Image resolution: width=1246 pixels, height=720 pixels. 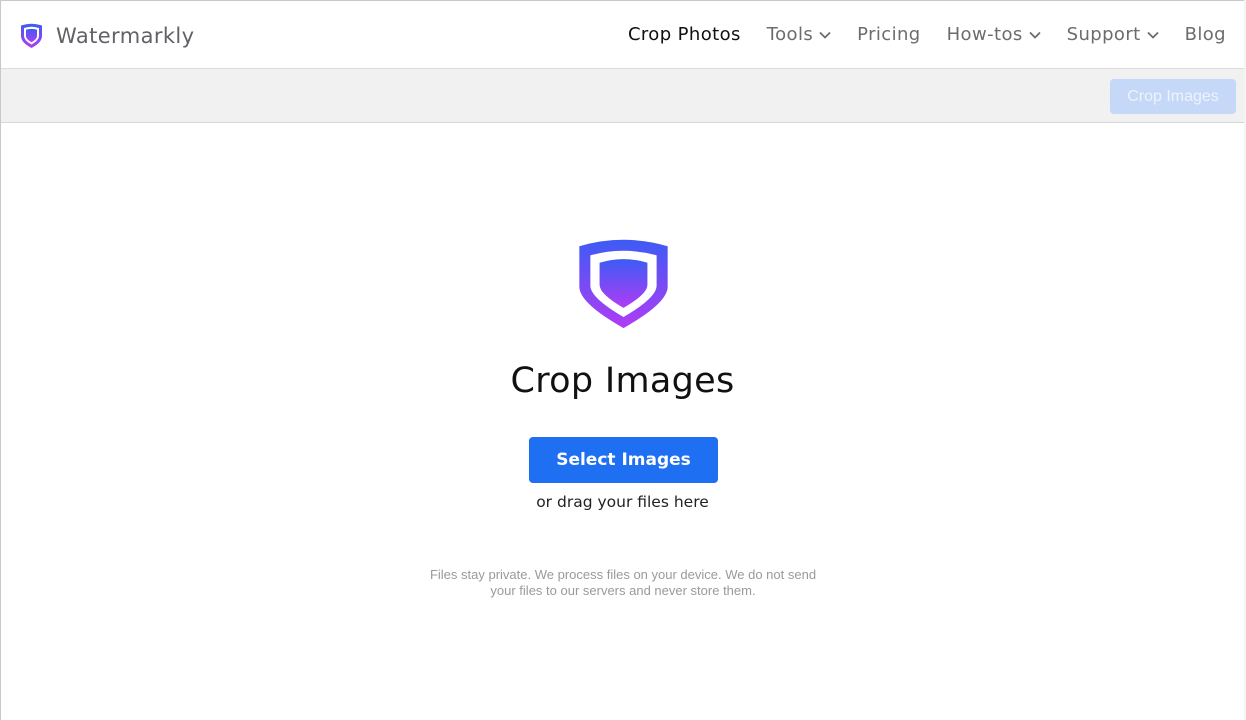 What do you see at coordinates (984, 34) in the screenshot?
I see `nav-label: How-tos` at bounding box center [984, 34].